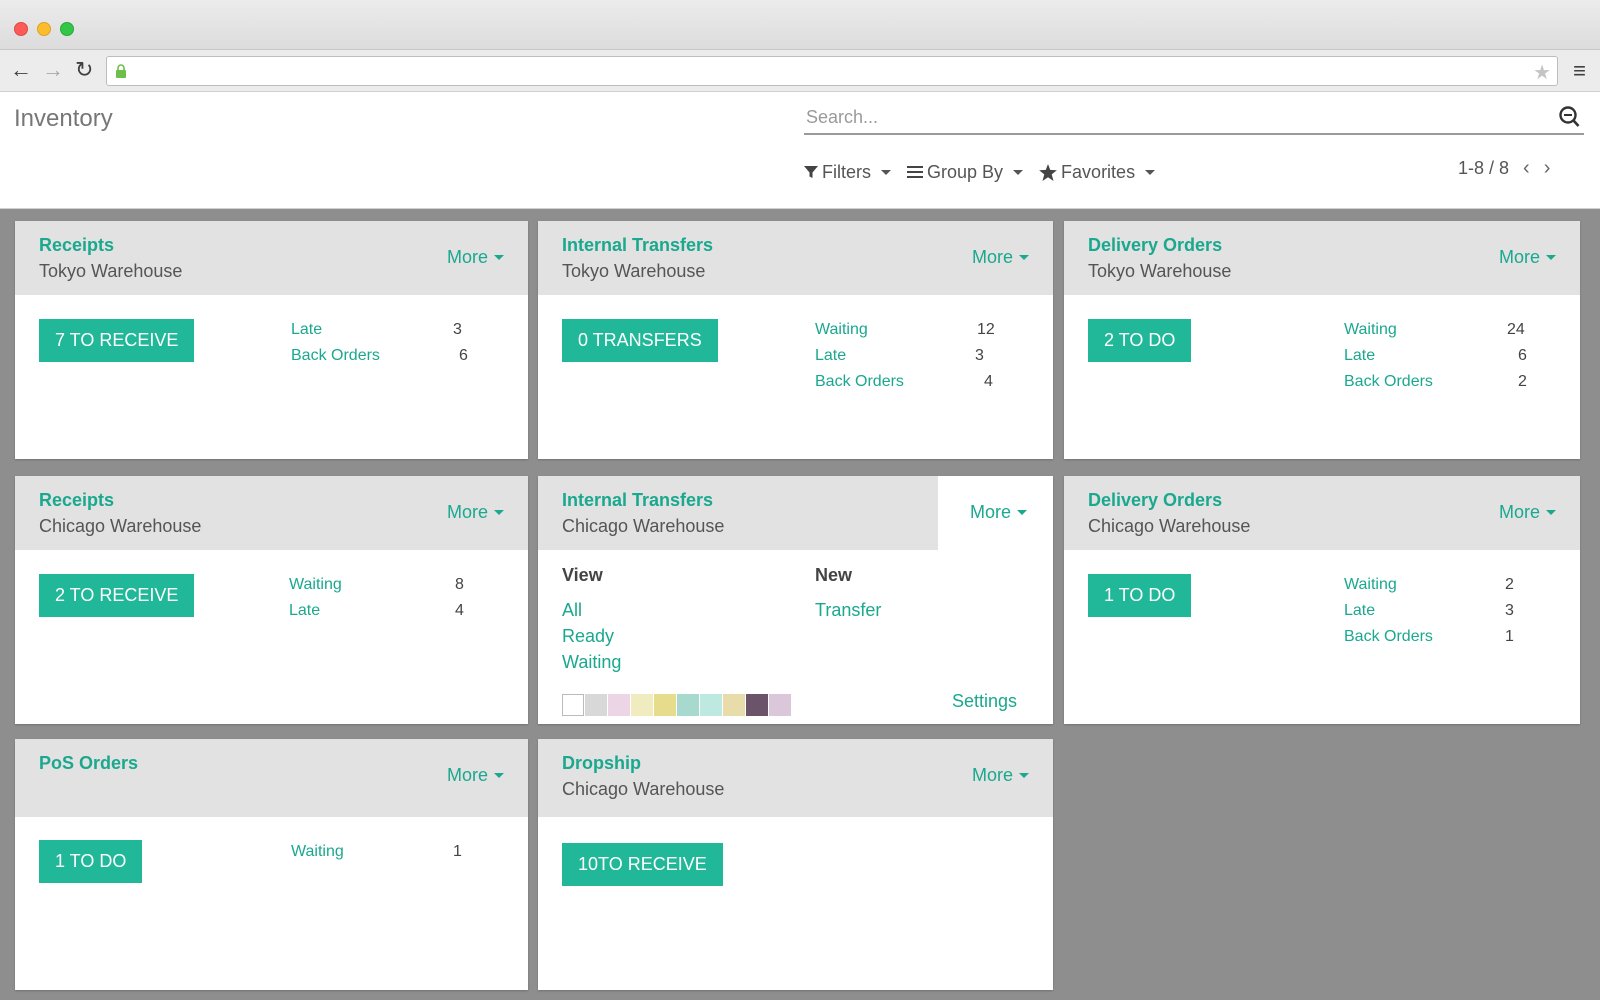  I want to click on minimize-window-button, so click(44, 29).